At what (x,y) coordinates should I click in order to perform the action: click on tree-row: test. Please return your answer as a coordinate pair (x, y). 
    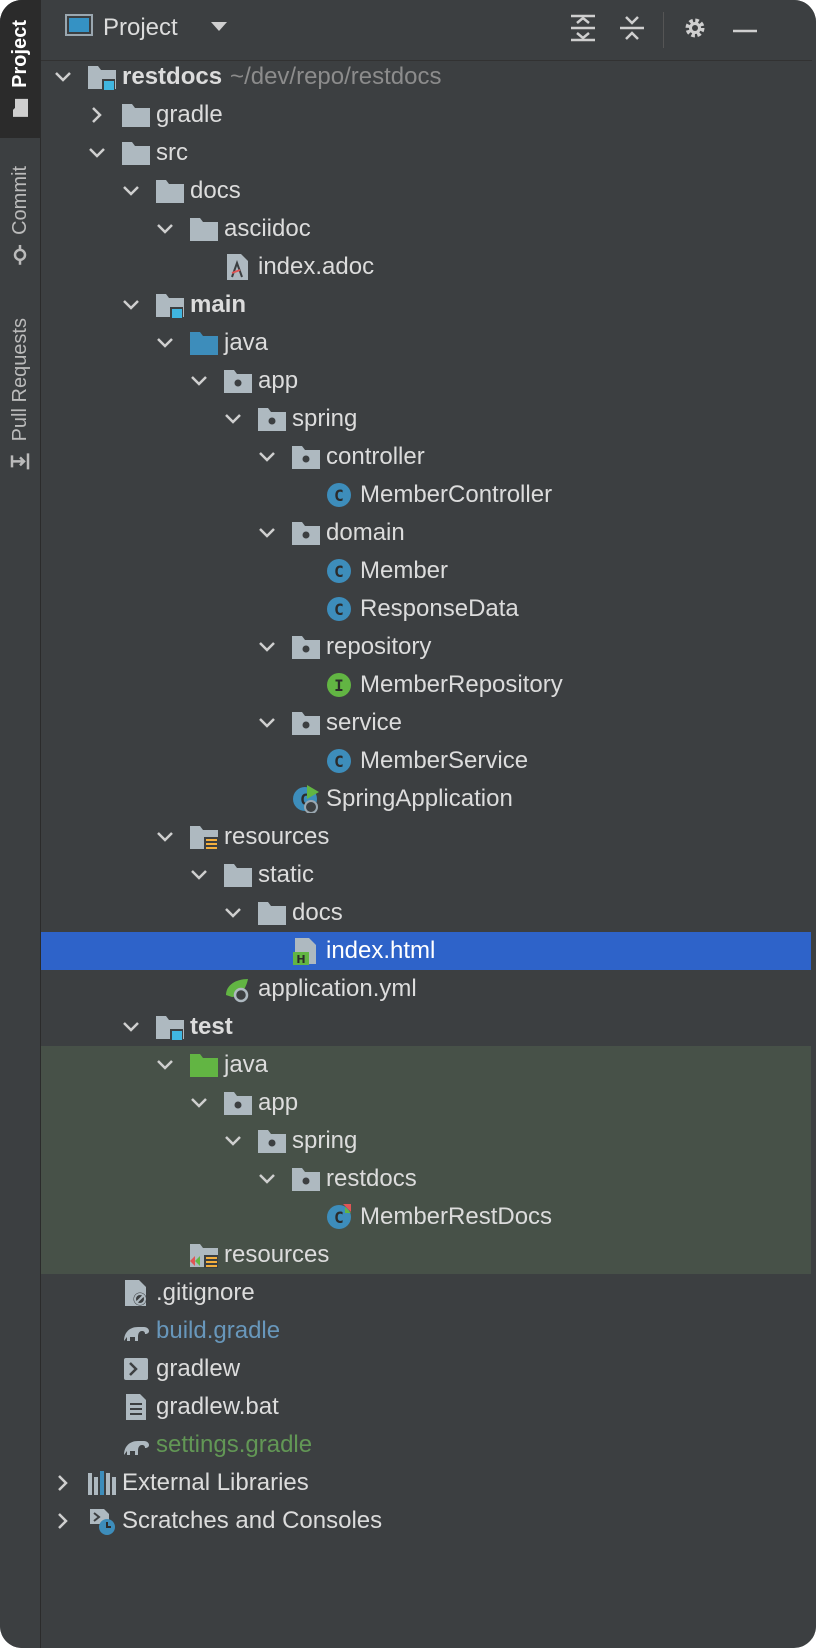
    Looking at the image, I should click on (426, 1027).